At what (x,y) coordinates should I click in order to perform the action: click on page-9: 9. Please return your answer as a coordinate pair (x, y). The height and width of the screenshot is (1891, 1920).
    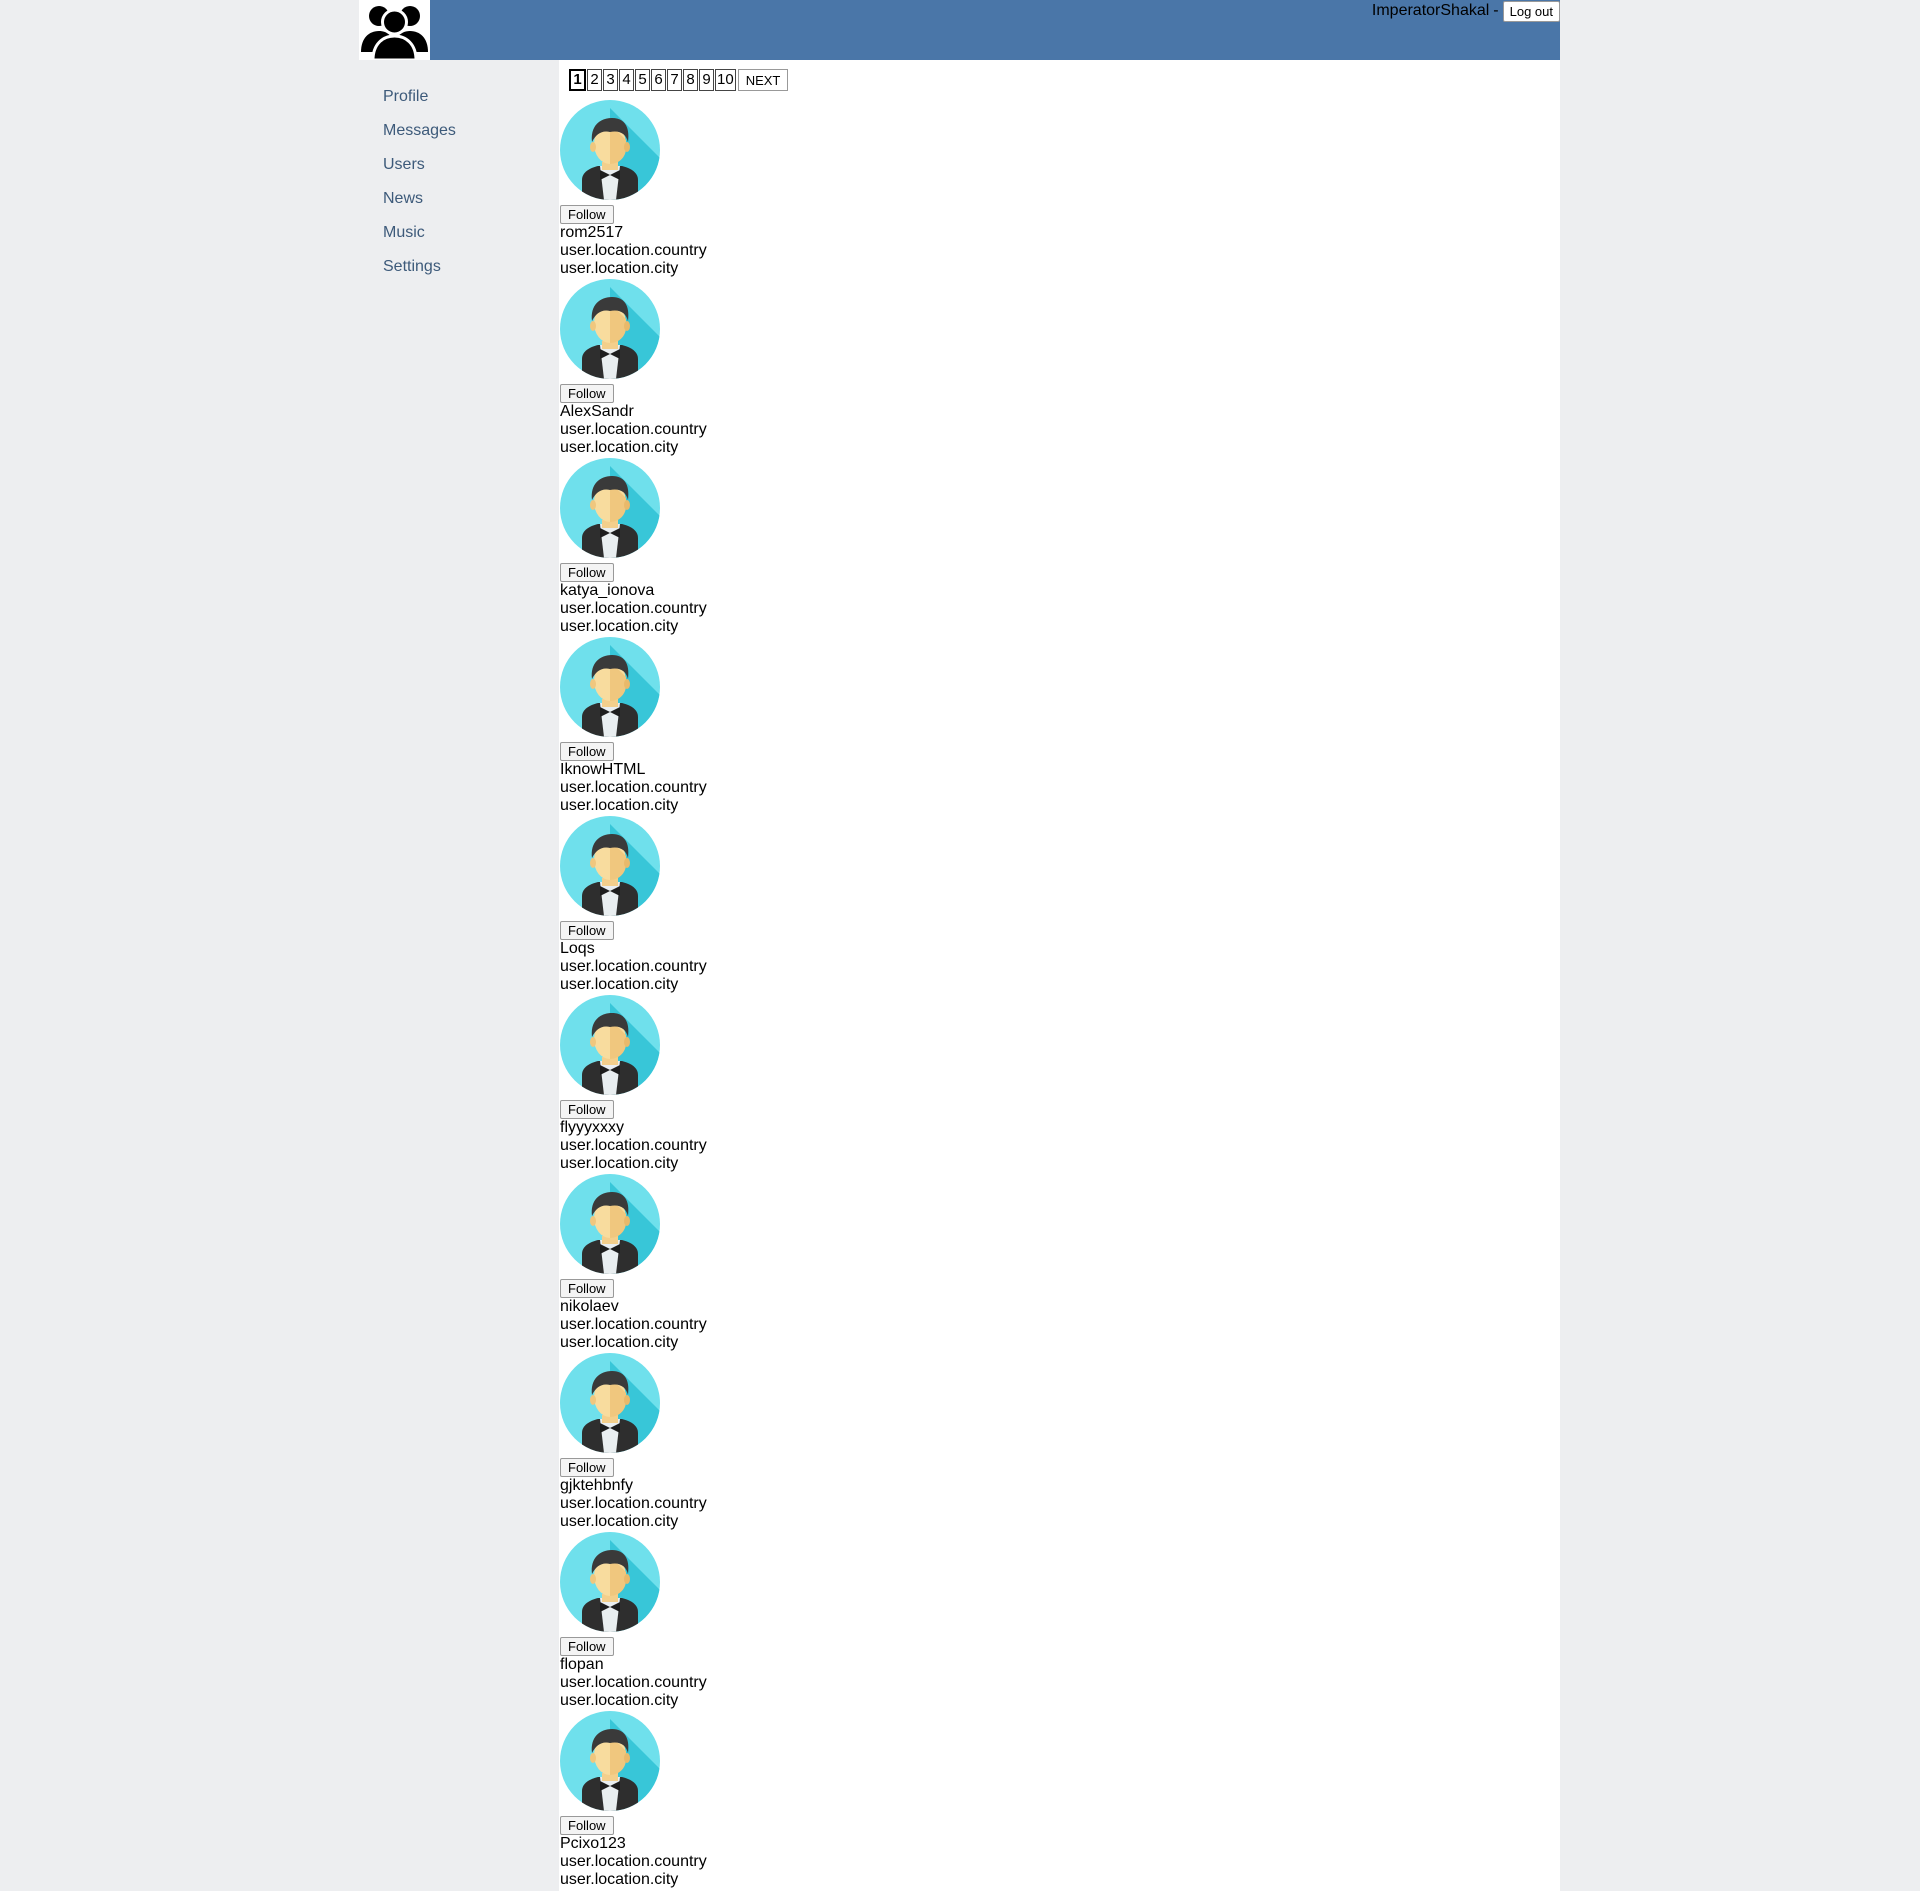
    Looking at the image, I should click on (706, 80).